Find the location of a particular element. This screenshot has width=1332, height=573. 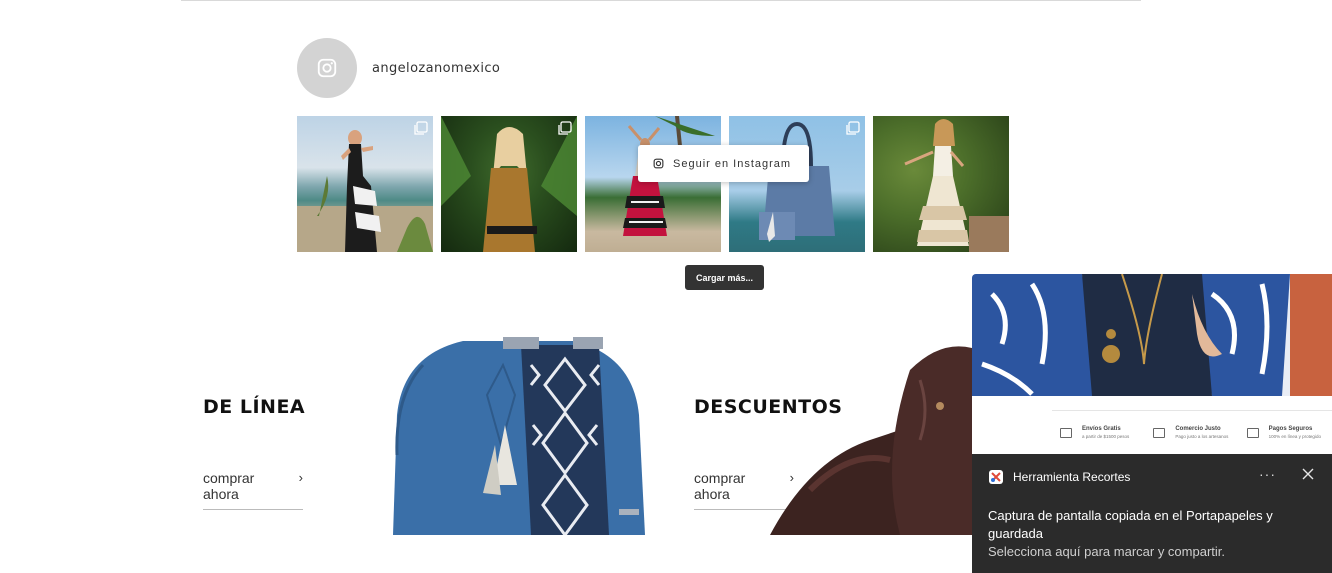

hand-icon is located at coordinates (1159, 432).